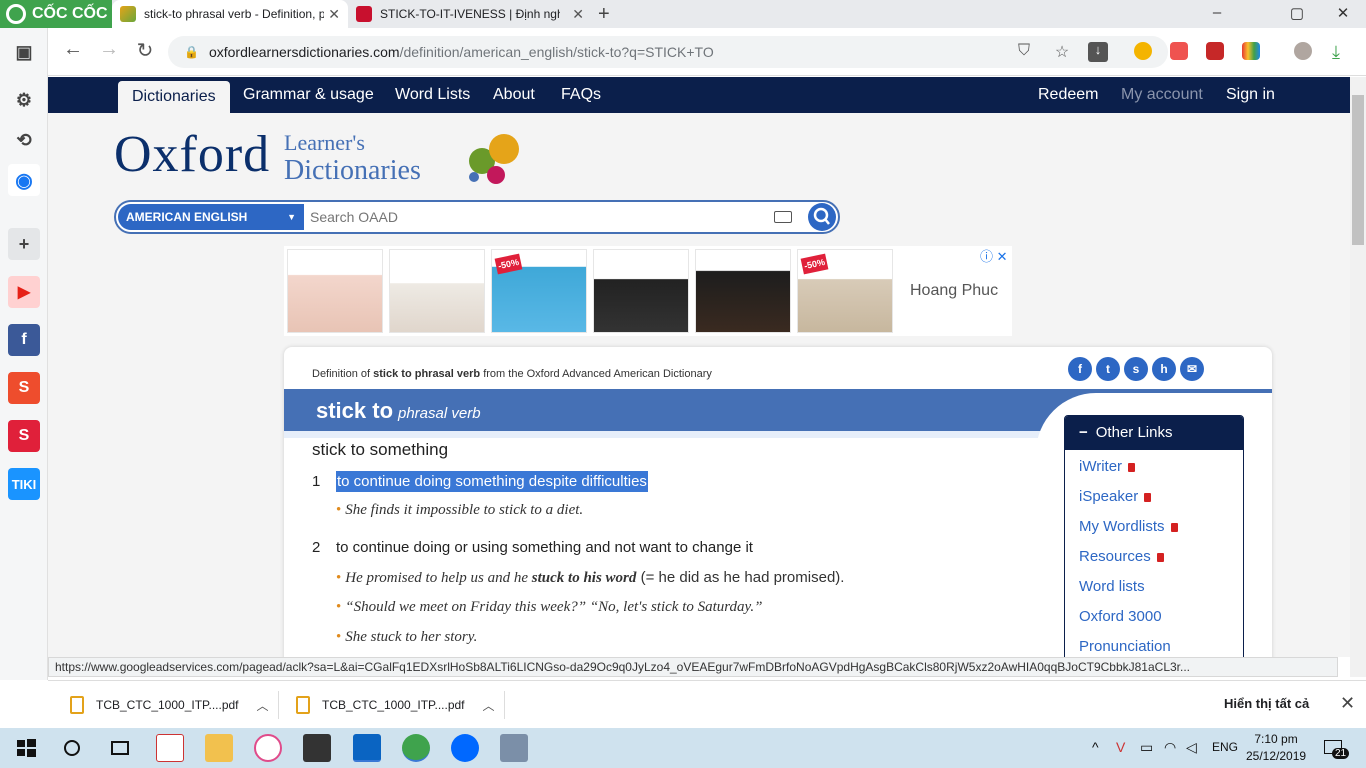 The image size is (1366, 768). Describe the element at coordinates (1062, 52) in the screenshot. I see `bookmark-star-icon: ☆` at that location.